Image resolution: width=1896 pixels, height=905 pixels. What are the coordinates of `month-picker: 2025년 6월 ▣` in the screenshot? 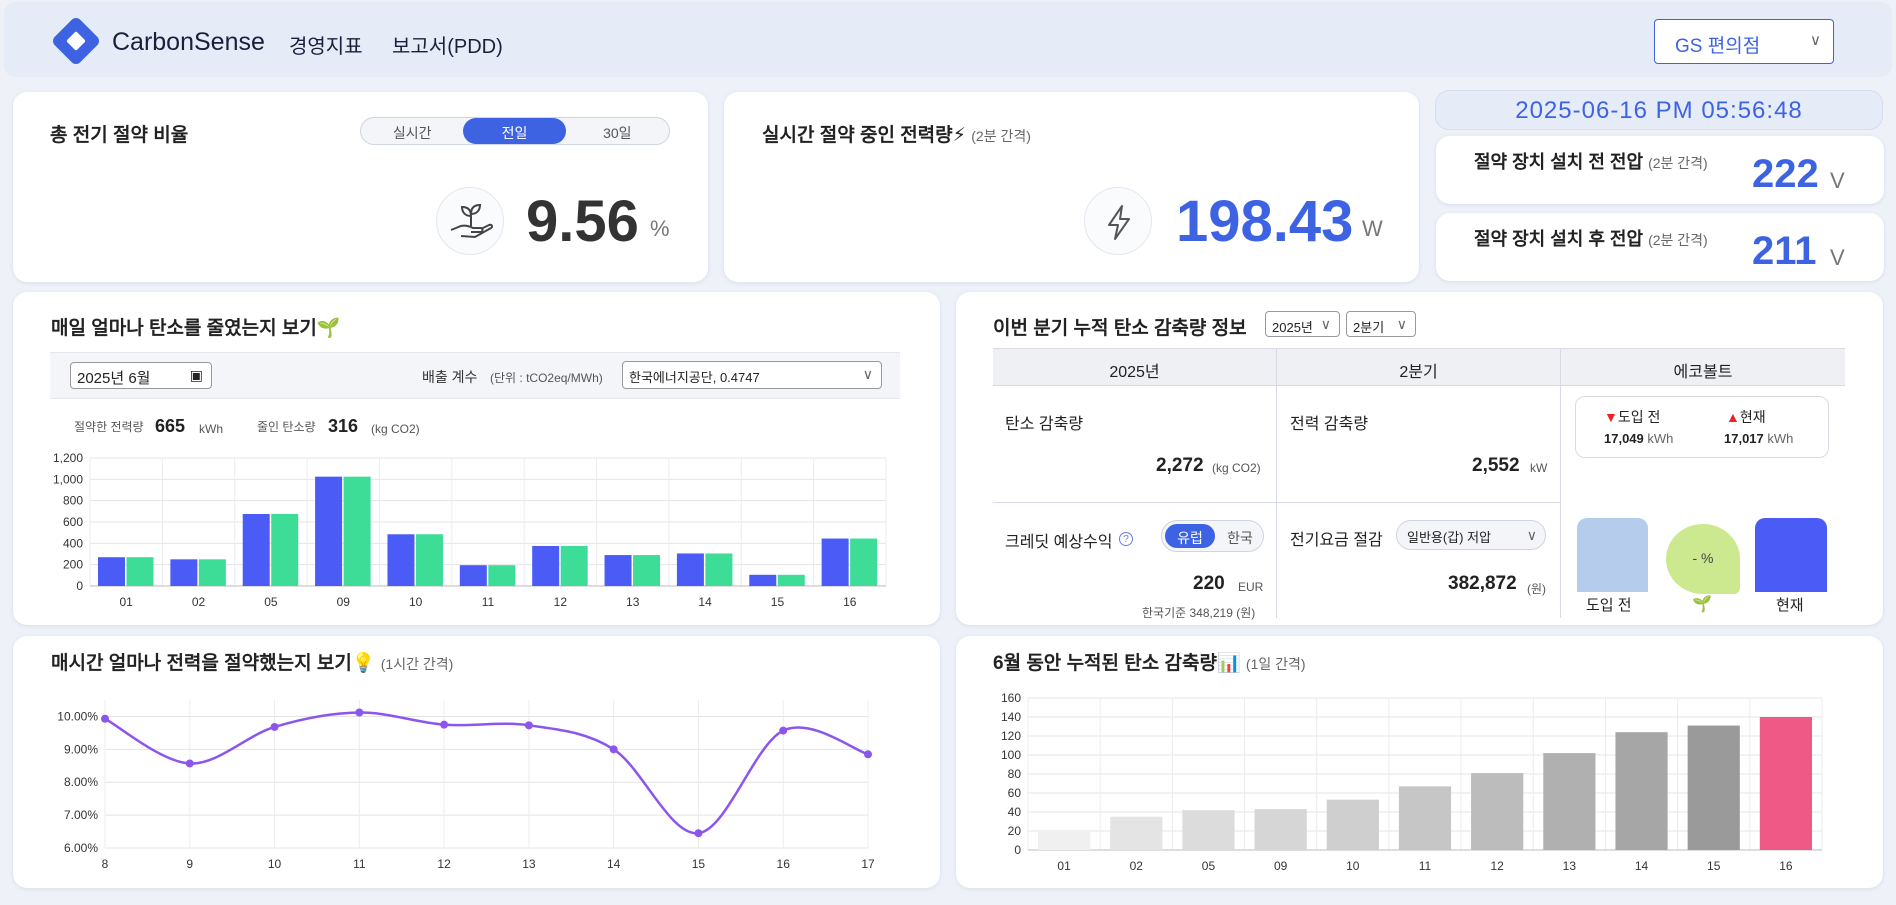 It's located at (141, 375).